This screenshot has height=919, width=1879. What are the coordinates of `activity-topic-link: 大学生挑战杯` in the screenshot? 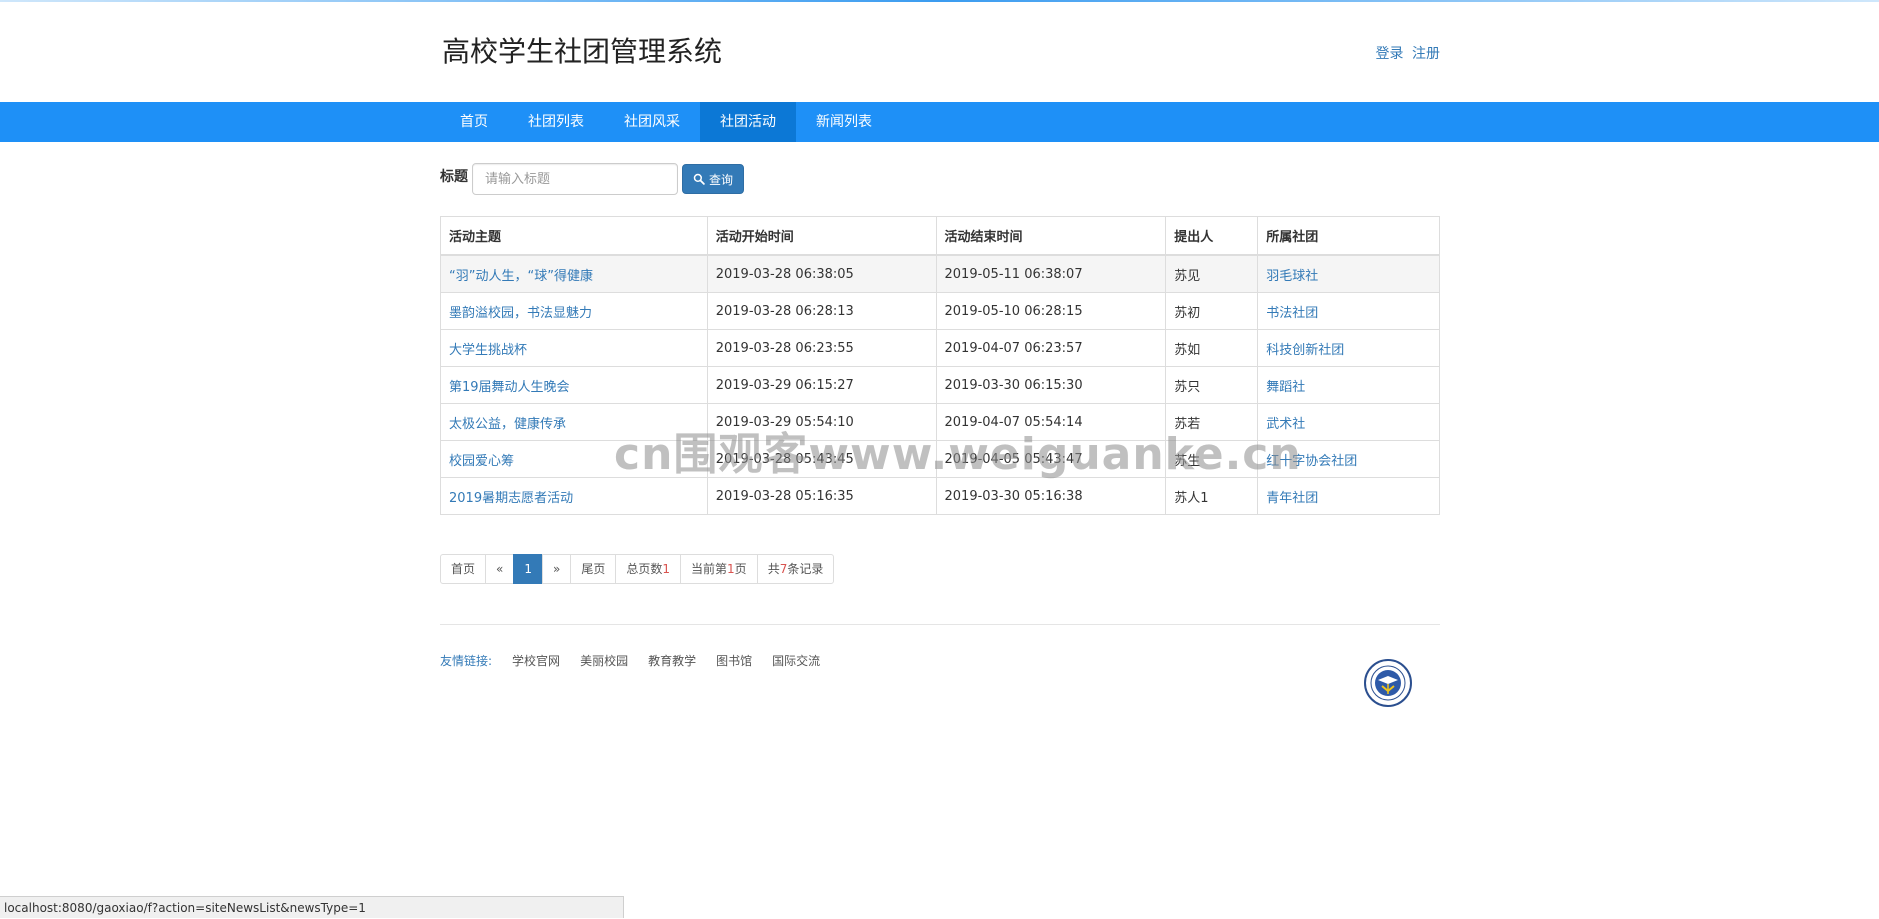 It's located at (488, 350).